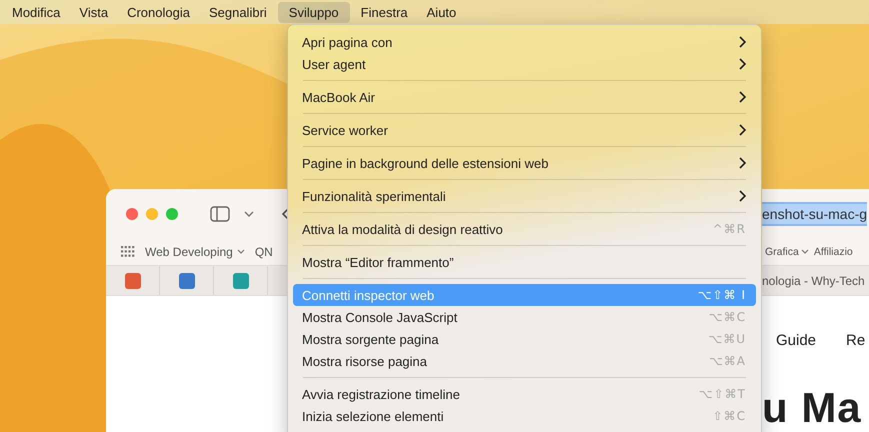  I want to click on menu-bar-item: Aiuto, so click(441, 12).